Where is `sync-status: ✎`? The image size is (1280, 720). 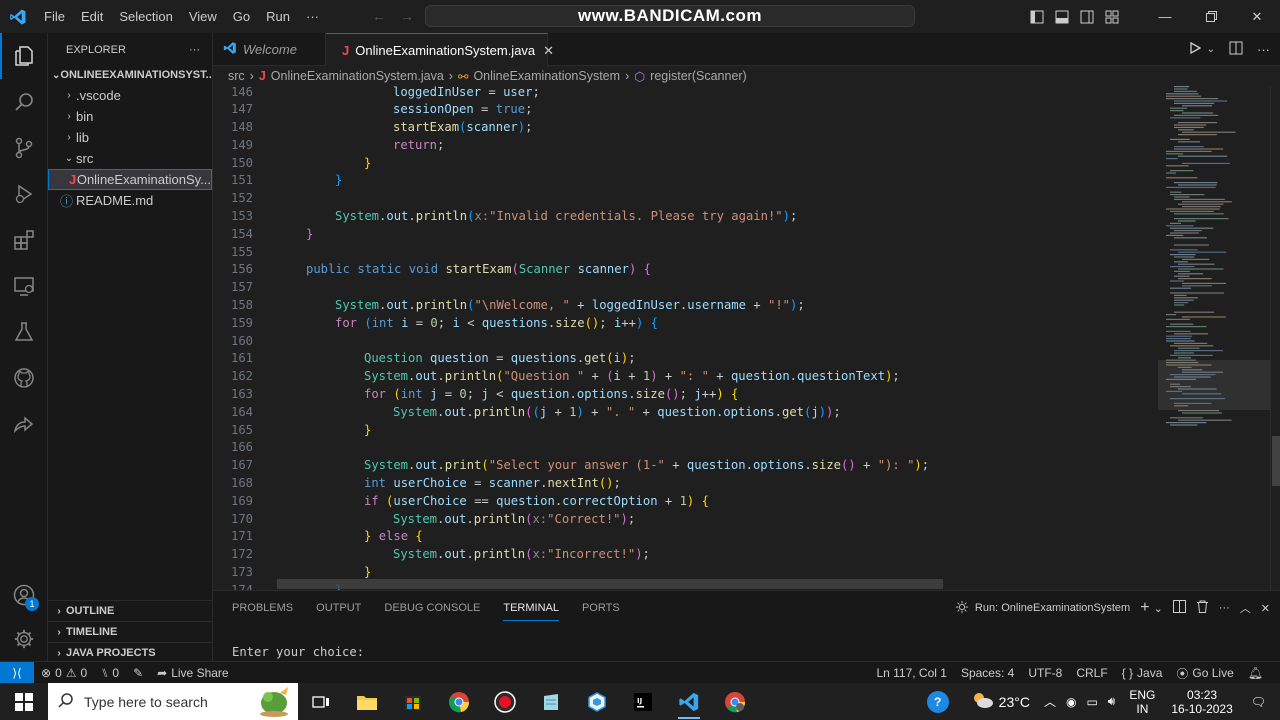 sync-status: ✎ is located at coordinates (138, 673).